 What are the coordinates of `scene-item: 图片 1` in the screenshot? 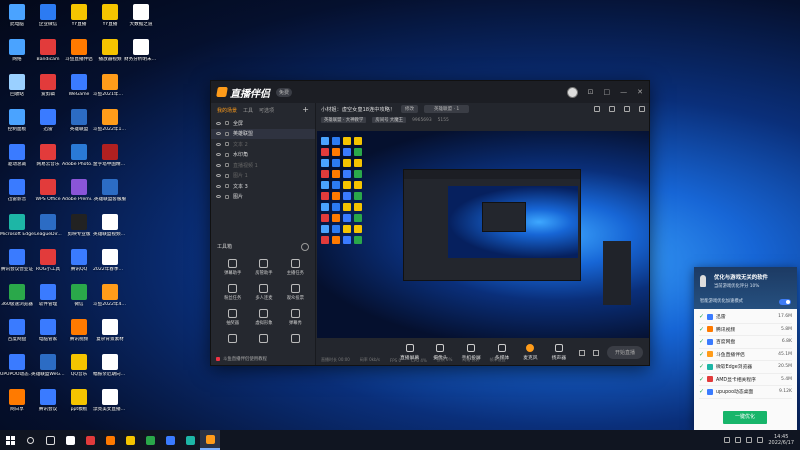 It's located at (263, 176).